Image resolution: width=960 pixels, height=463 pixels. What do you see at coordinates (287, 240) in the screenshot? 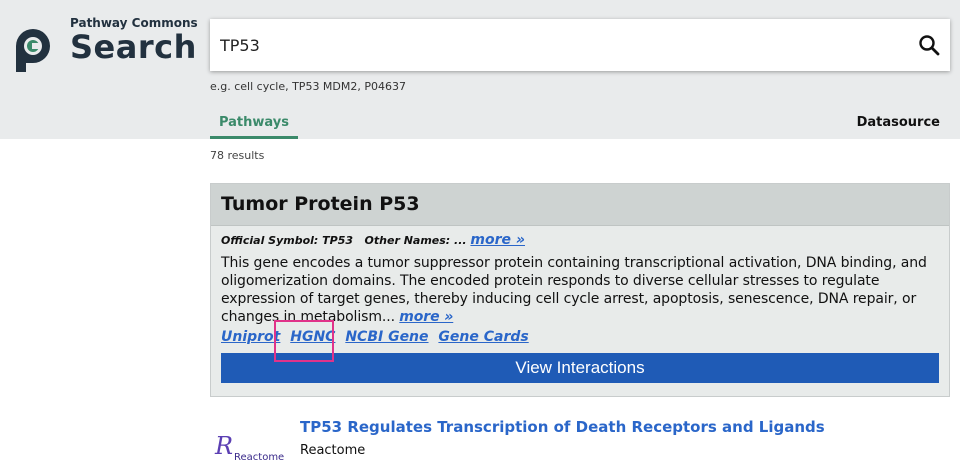
I see `official-symbol: Official Symbol: TP53` at bounding box center [287, 240].